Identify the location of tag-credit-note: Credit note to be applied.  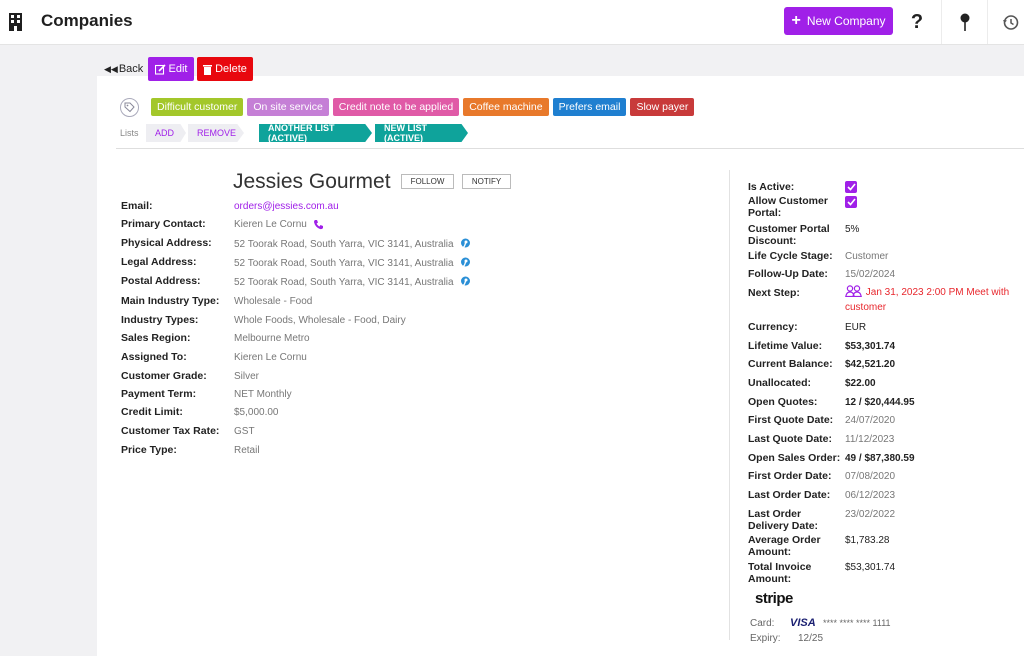
(396, 107).